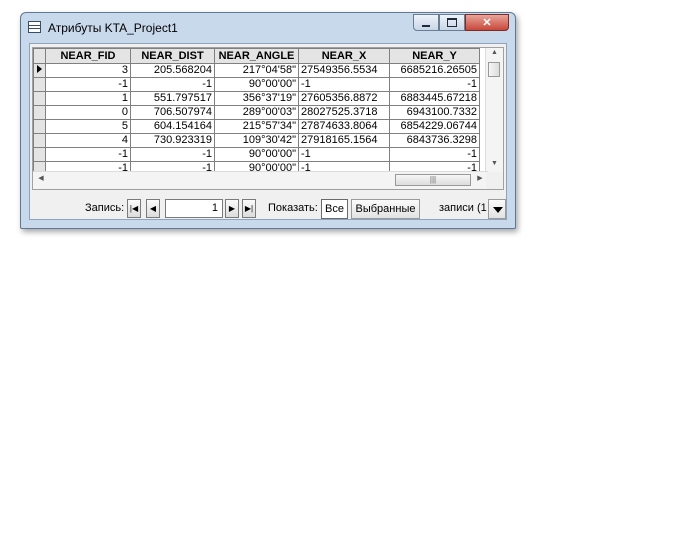 The width and height of the screenshot is (700, 560). I want to click on table-cell: 6685216.26505, so click(434, 70).